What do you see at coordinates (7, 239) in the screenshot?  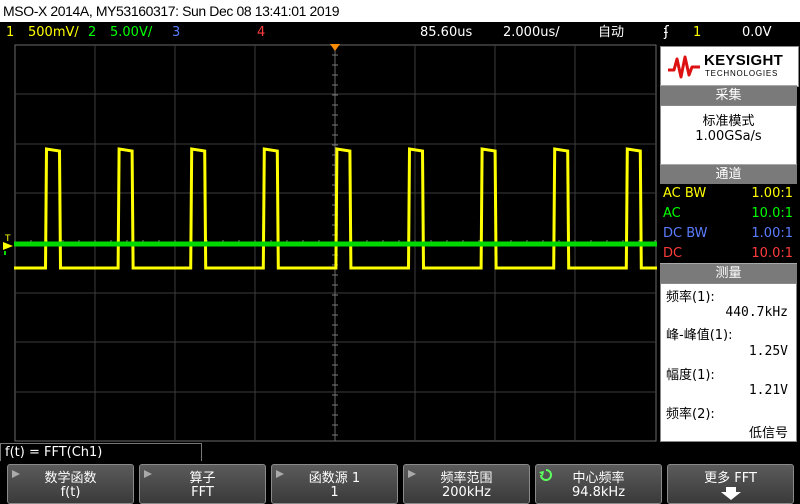 I see `trigger-level-label: T` at bounding box center [7, 239].